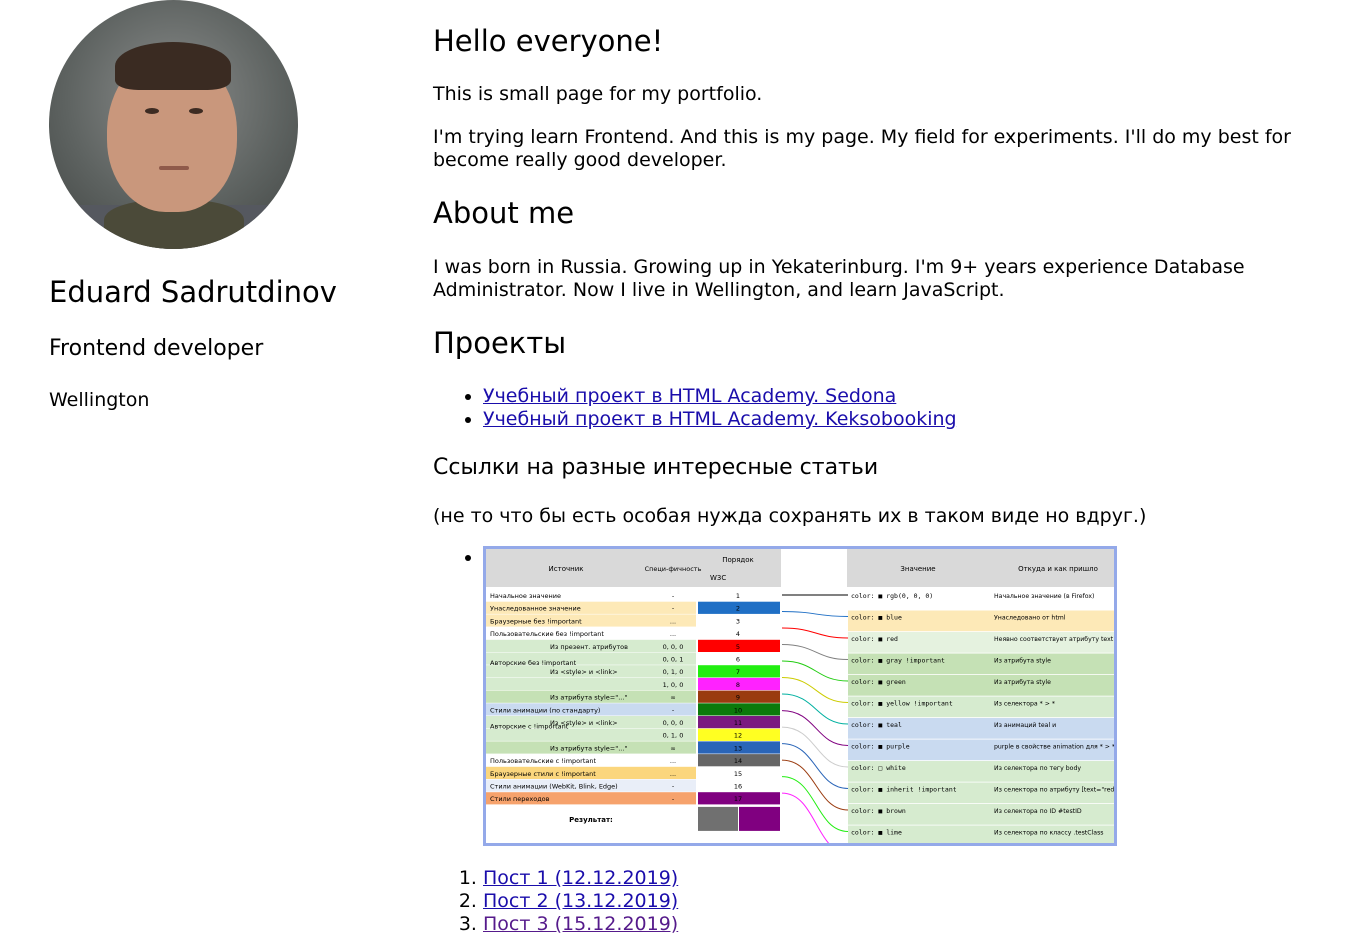 This screenshot has width=1372, height=940. Describe the element at coordinates (566, 569) in the screenshot. I see `image-header-source: Источник` at that location.